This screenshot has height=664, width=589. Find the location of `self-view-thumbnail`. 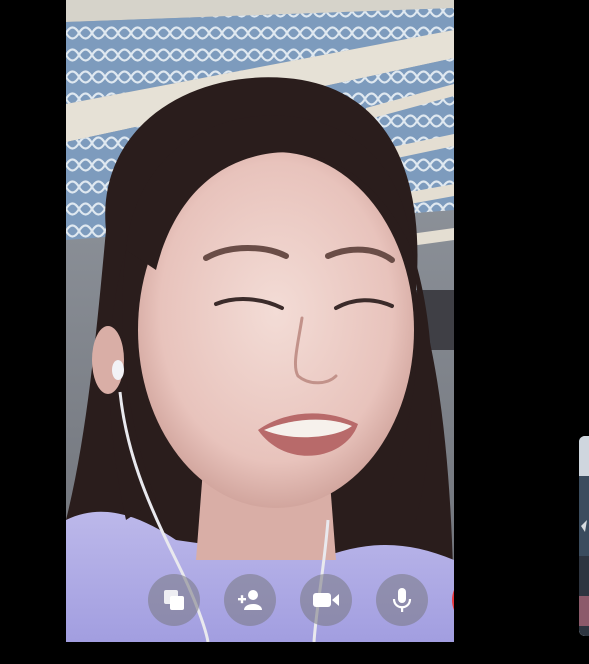

self-view-thumbnail is located at coordinates (584, 536).